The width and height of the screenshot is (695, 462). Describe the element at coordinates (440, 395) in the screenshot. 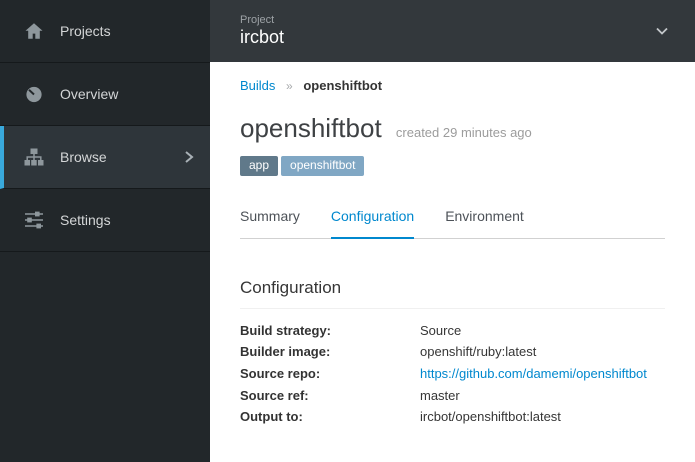

I see `config-row-value: master` at that location.